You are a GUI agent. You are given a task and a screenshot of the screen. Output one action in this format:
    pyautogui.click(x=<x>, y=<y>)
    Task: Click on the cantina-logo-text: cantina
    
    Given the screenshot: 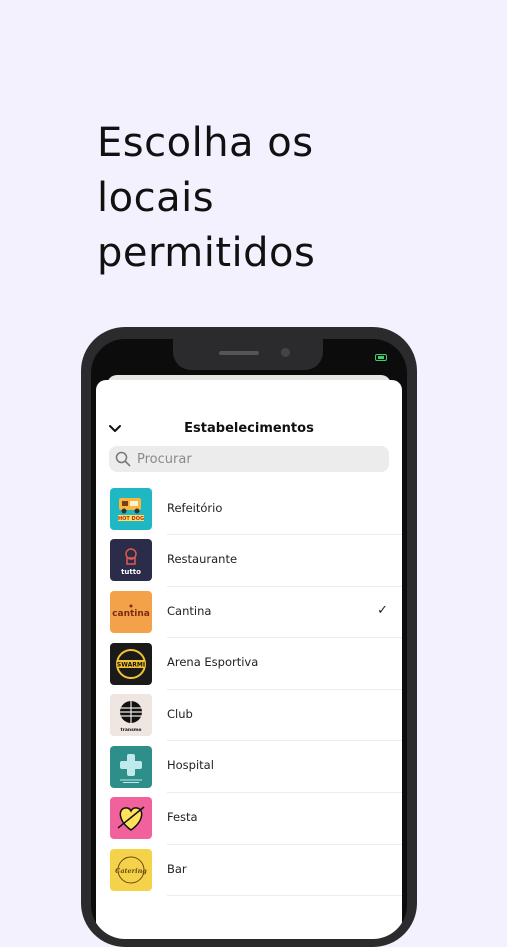 What is the action you would take?
    pyautogui.click(x=131, y=614)
    